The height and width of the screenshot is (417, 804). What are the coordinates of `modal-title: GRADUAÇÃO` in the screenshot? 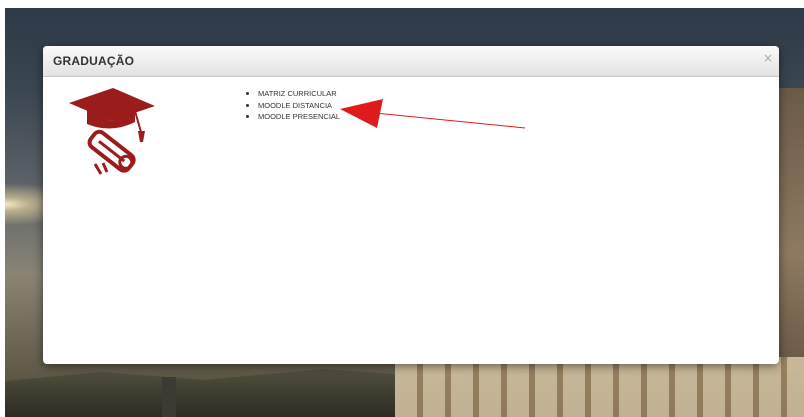 It's located at (94, 61).